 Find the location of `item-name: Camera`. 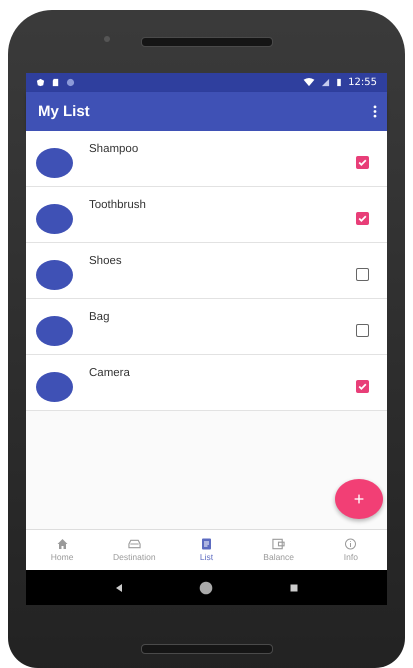

item-name: Camera is located at coordinates (110, 373).